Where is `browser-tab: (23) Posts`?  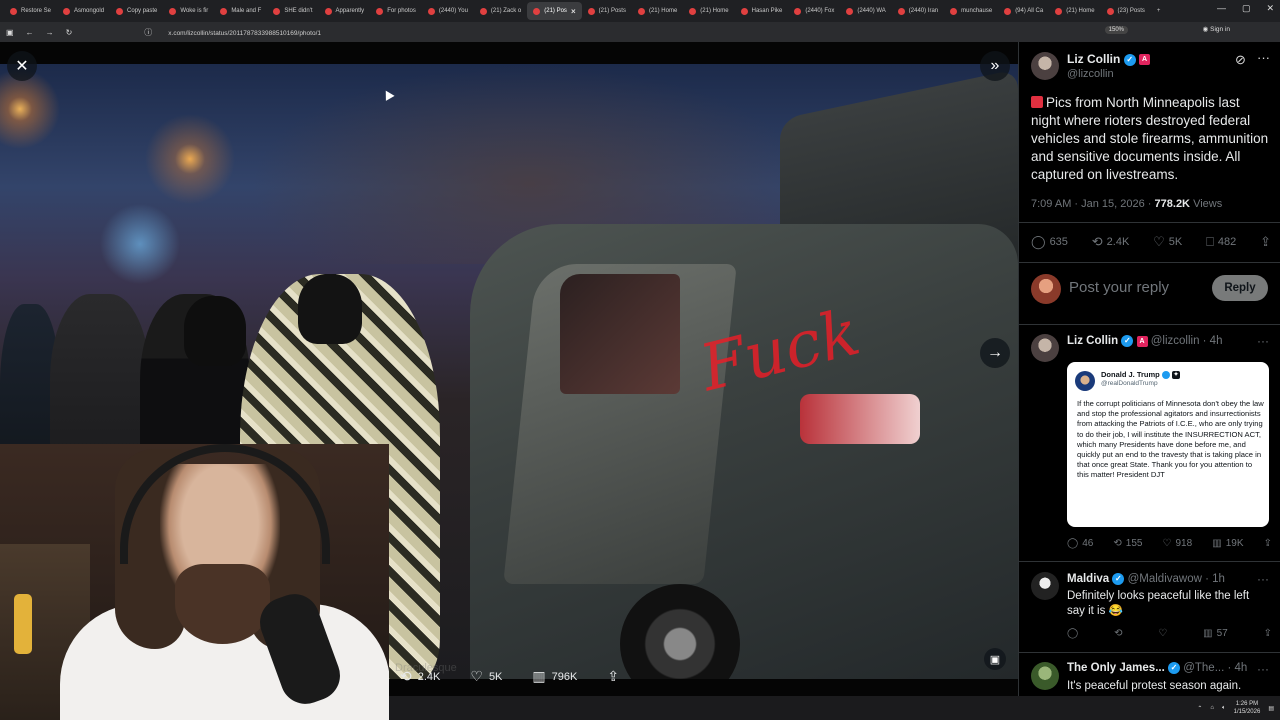
browser-tab: (23) Posts is located at coordinates (1126, 11).